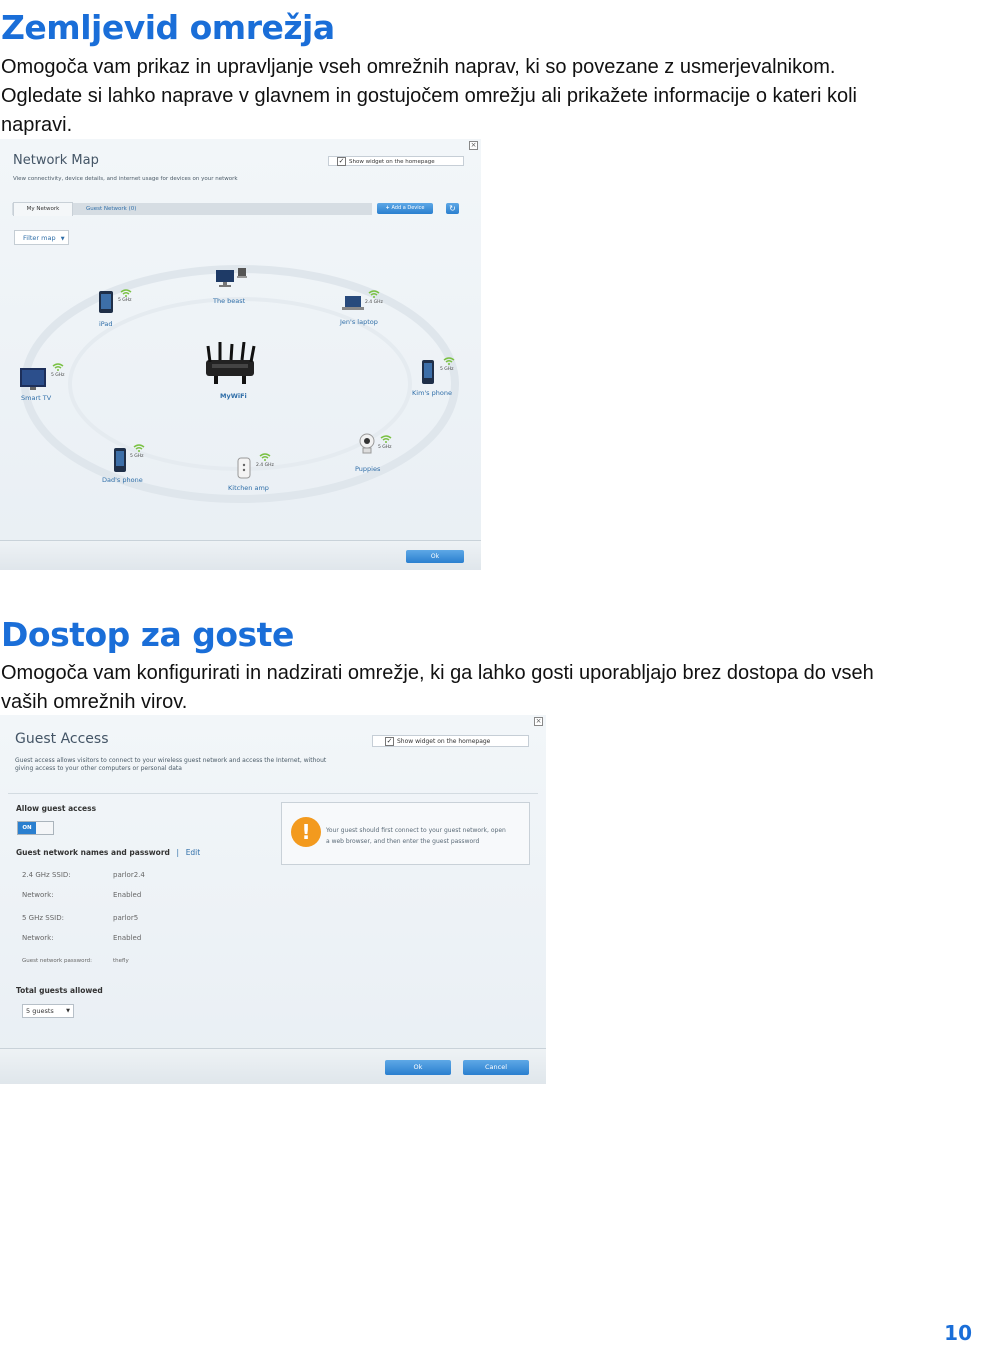  Describe the element at coordinates (244, 468) in the screenshot. I see `smart-plug-icon` at that location.